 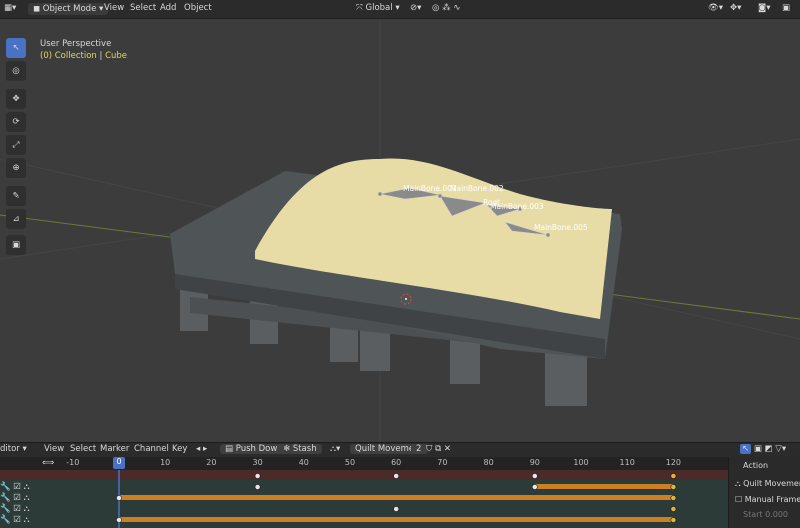 I want to click on mode-dropdown: ◼ Object Mode ▾, so click(x=68, y=9).